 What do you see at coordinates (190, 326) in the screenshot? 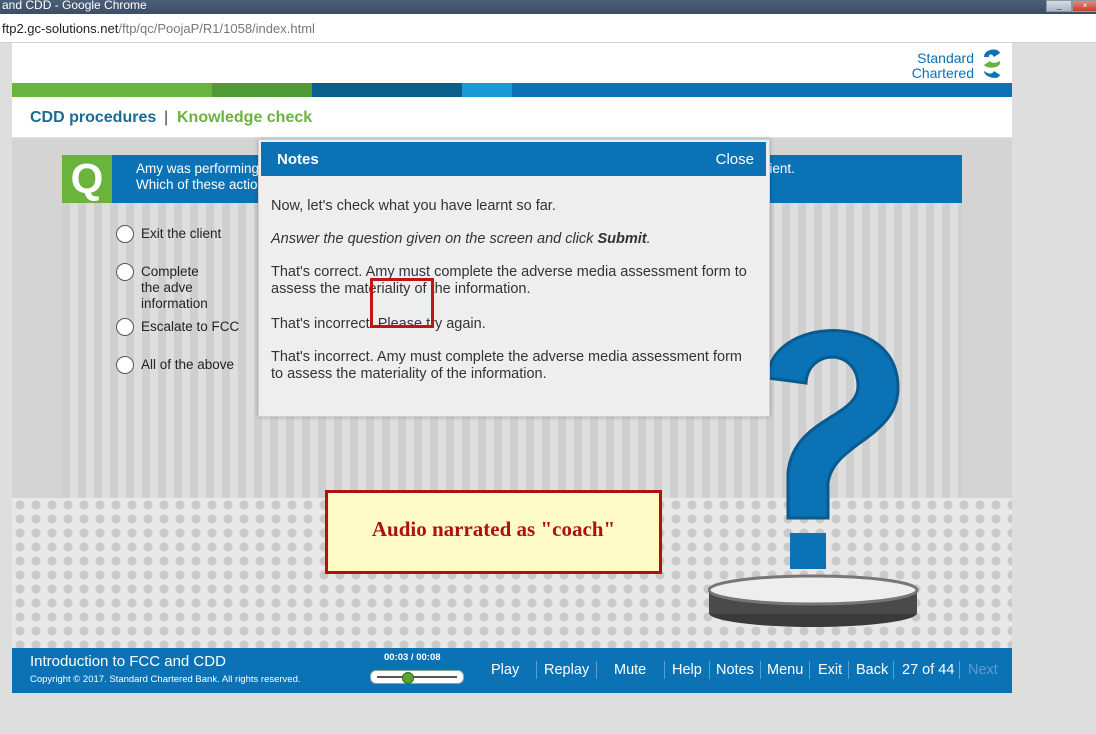
I see `option-label: Escalate to FCC` at bounding box center [190, 326].